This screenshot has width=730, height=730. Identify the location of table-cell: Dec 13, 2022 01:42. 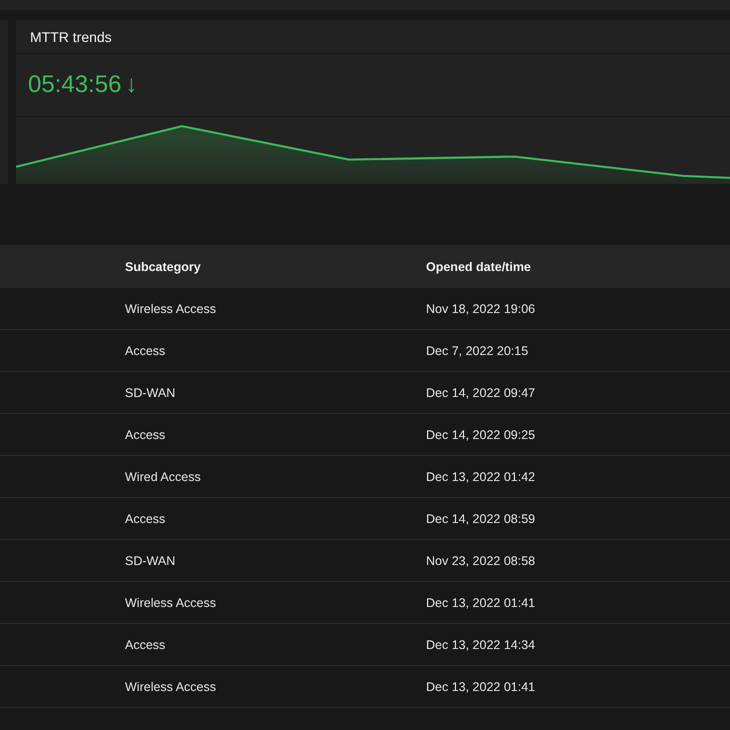
(481, 477).